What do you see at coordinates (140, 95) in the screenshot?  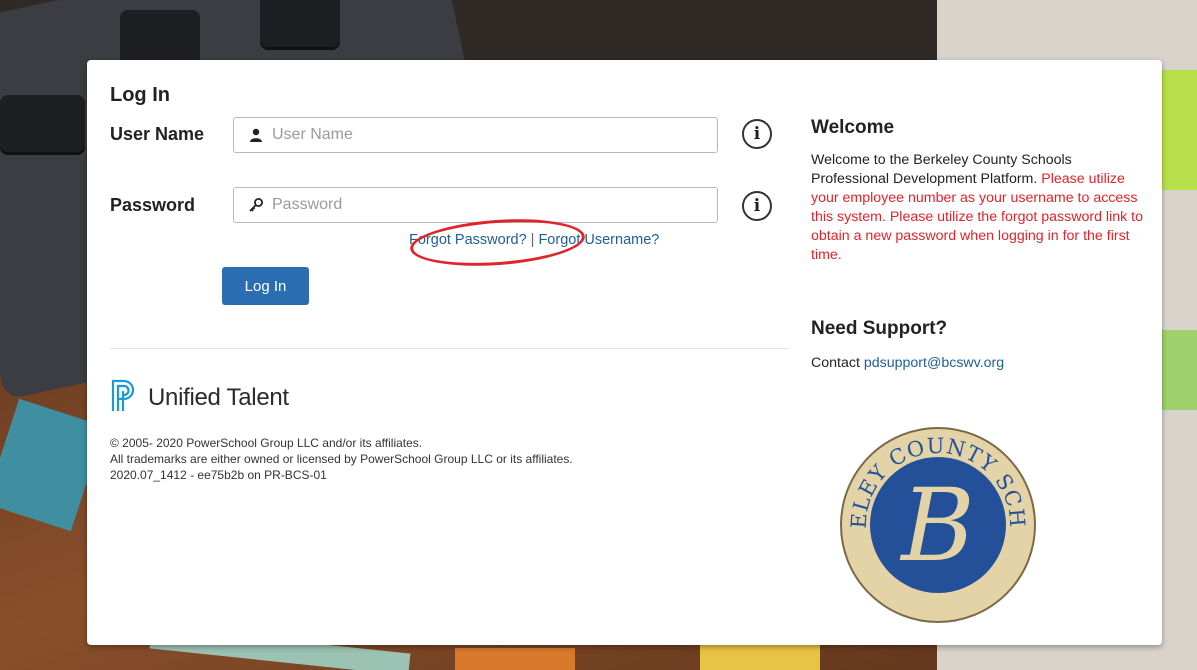 I see `login-heading: Log In` at bounding box center [140, 95].